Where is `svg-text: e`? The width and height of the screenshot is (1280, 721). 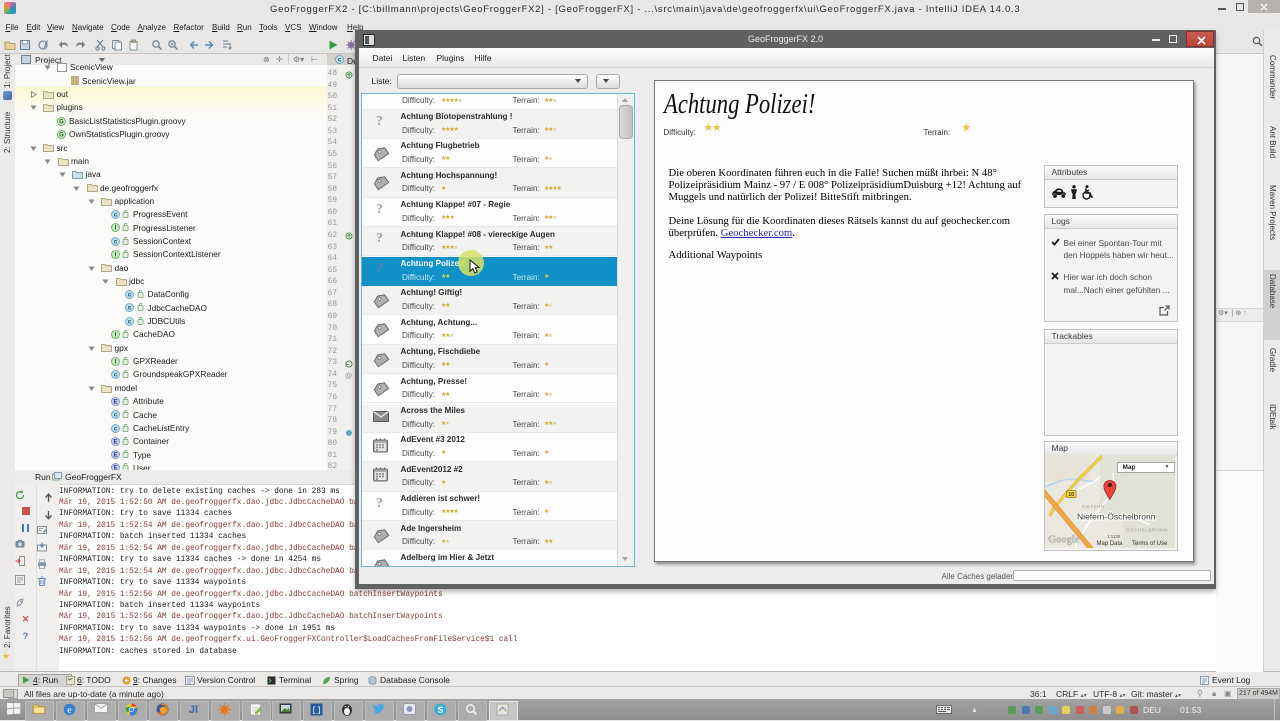 svg-text: e is located at coordinates (69, 710).